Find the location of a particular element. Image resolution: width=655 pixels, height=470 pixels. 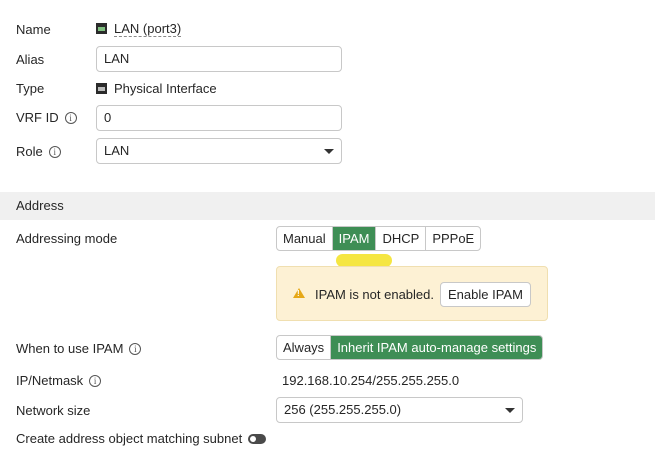

create-address-object-toggle is located at coordinates (257, 438).